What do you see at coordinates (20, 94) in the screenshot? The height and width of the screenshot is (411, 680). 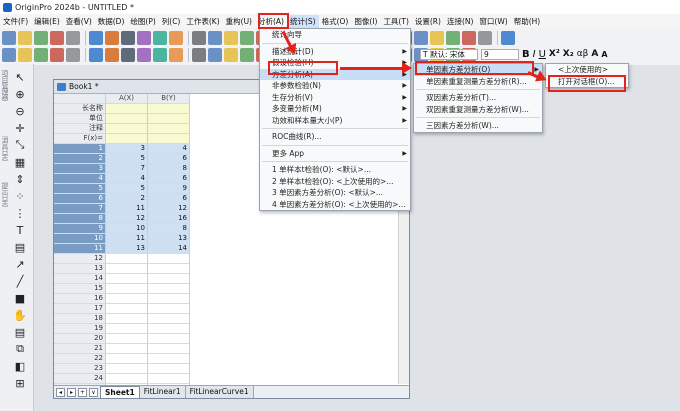 I see `zoom-icon: ⊕` at bounding box center [20, 94].